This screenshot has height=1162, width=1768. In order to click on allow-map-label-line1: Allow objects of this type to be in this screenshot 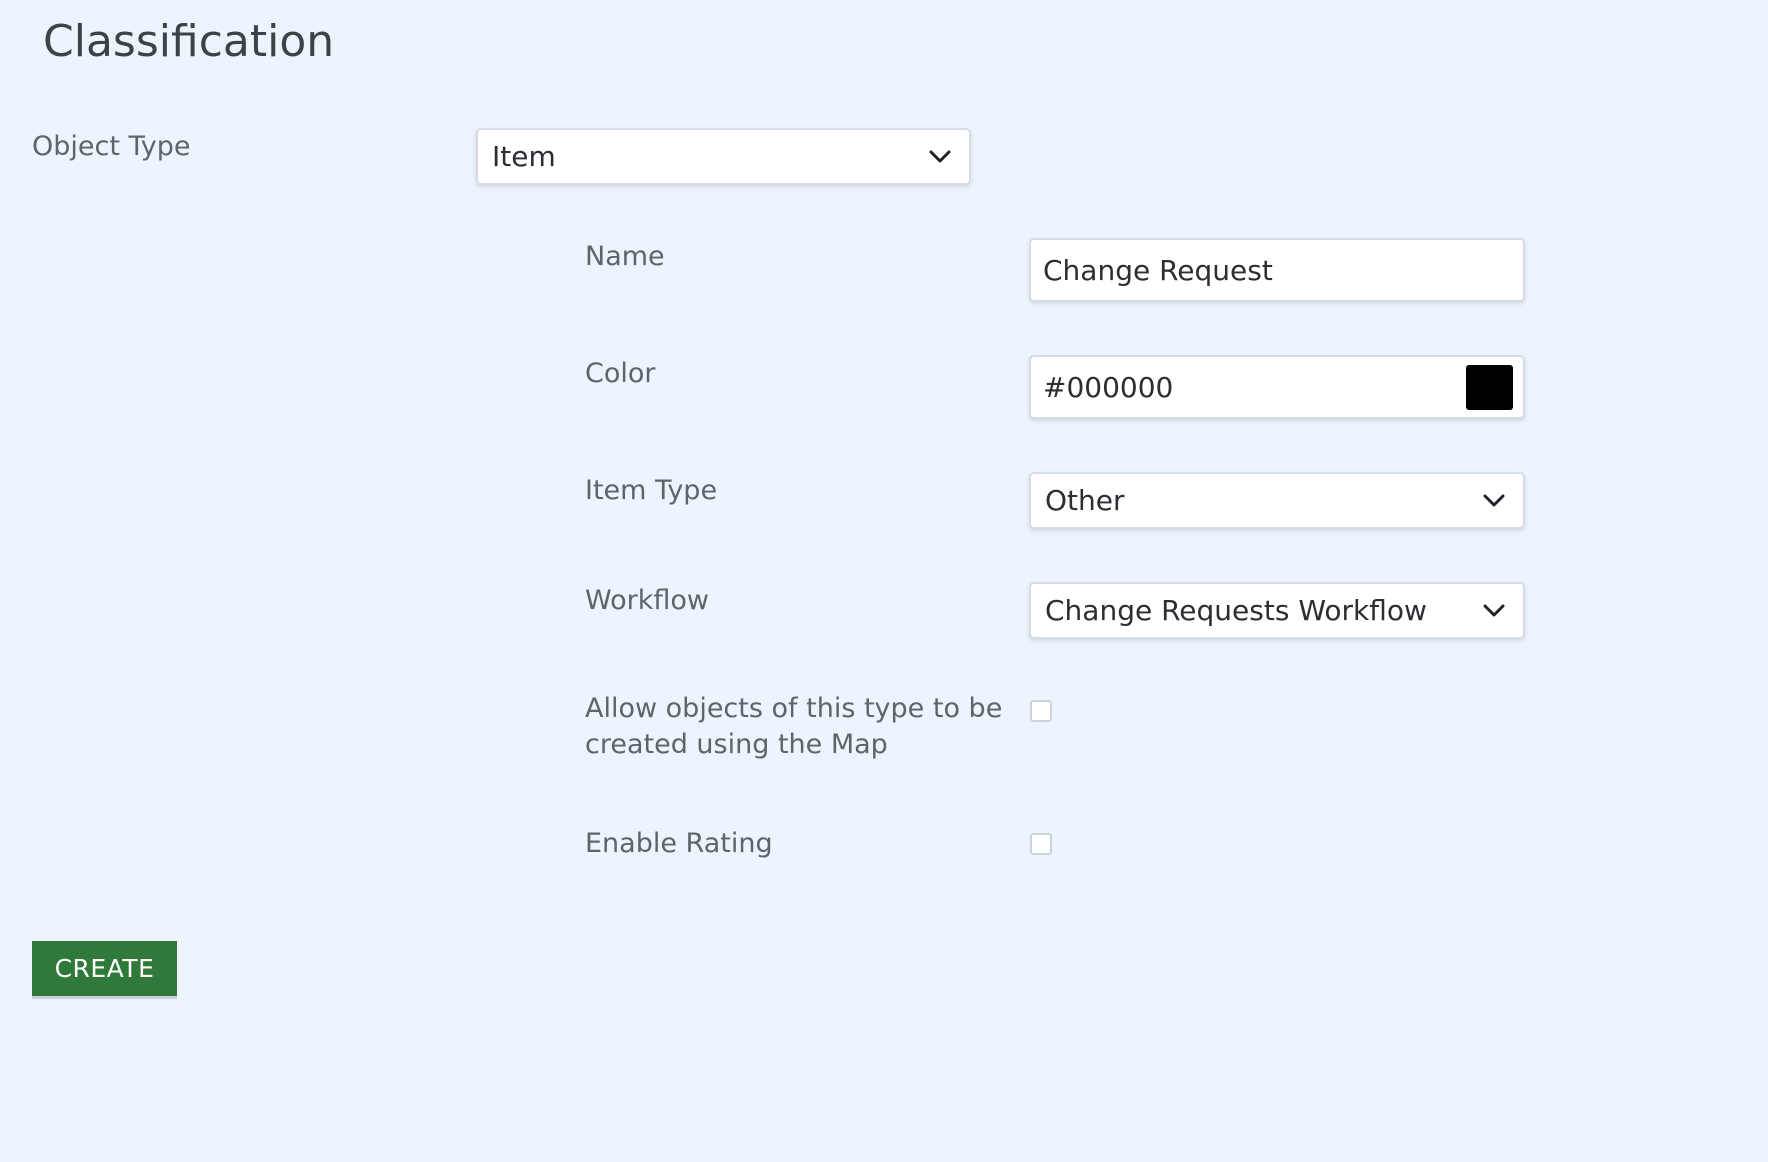, I will do `click(794, 708)`.